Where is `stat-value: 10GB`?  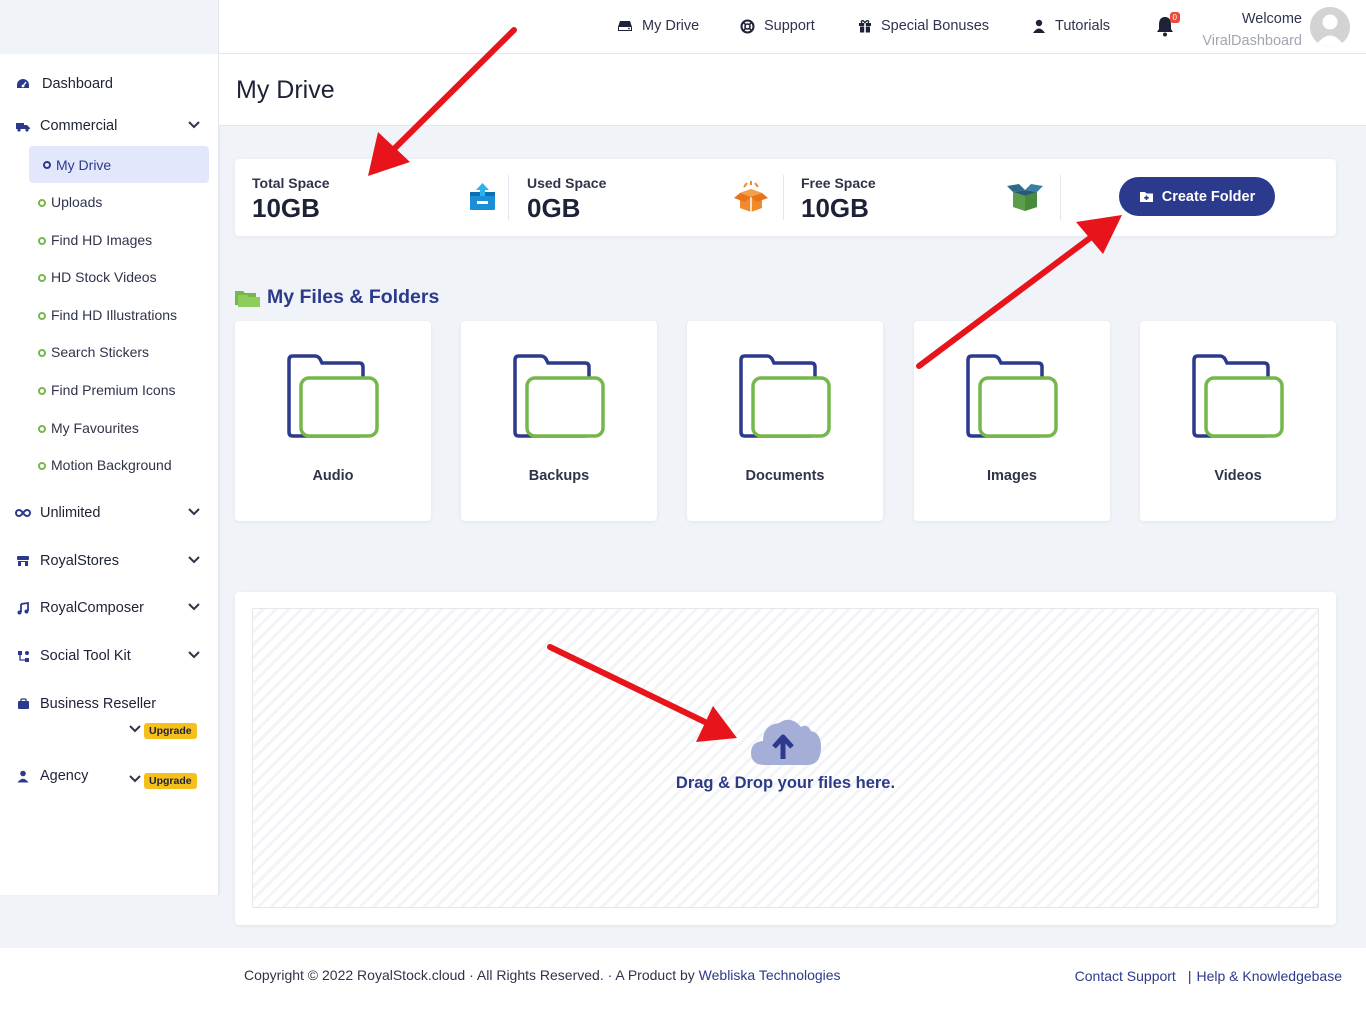 stat-value: 10GB is located at coordinates (286, 208).